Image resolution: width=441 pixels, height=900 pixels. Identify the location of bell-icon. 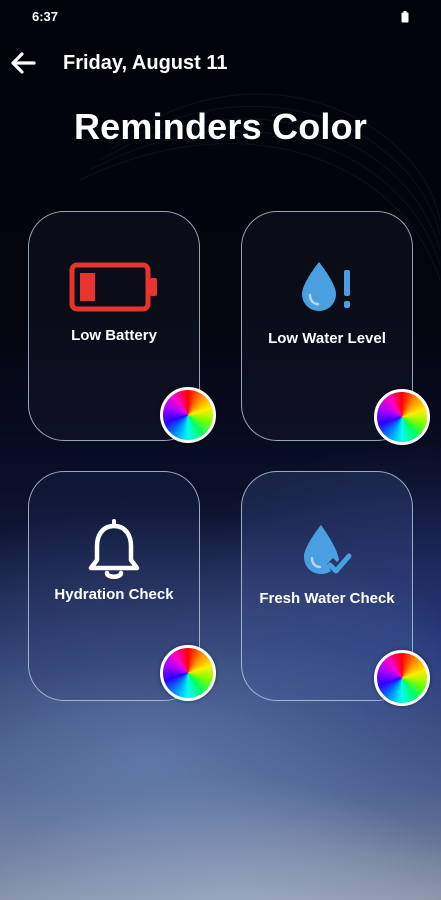
(114, 550).